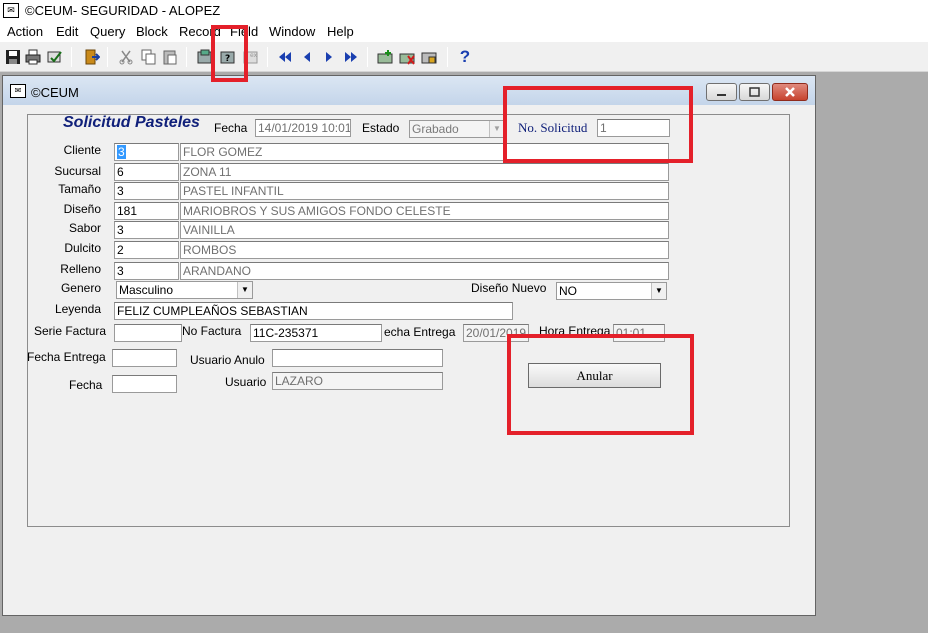 This screenshot has width=928, height=633. I want to click on print-icon, so click(33, 57).